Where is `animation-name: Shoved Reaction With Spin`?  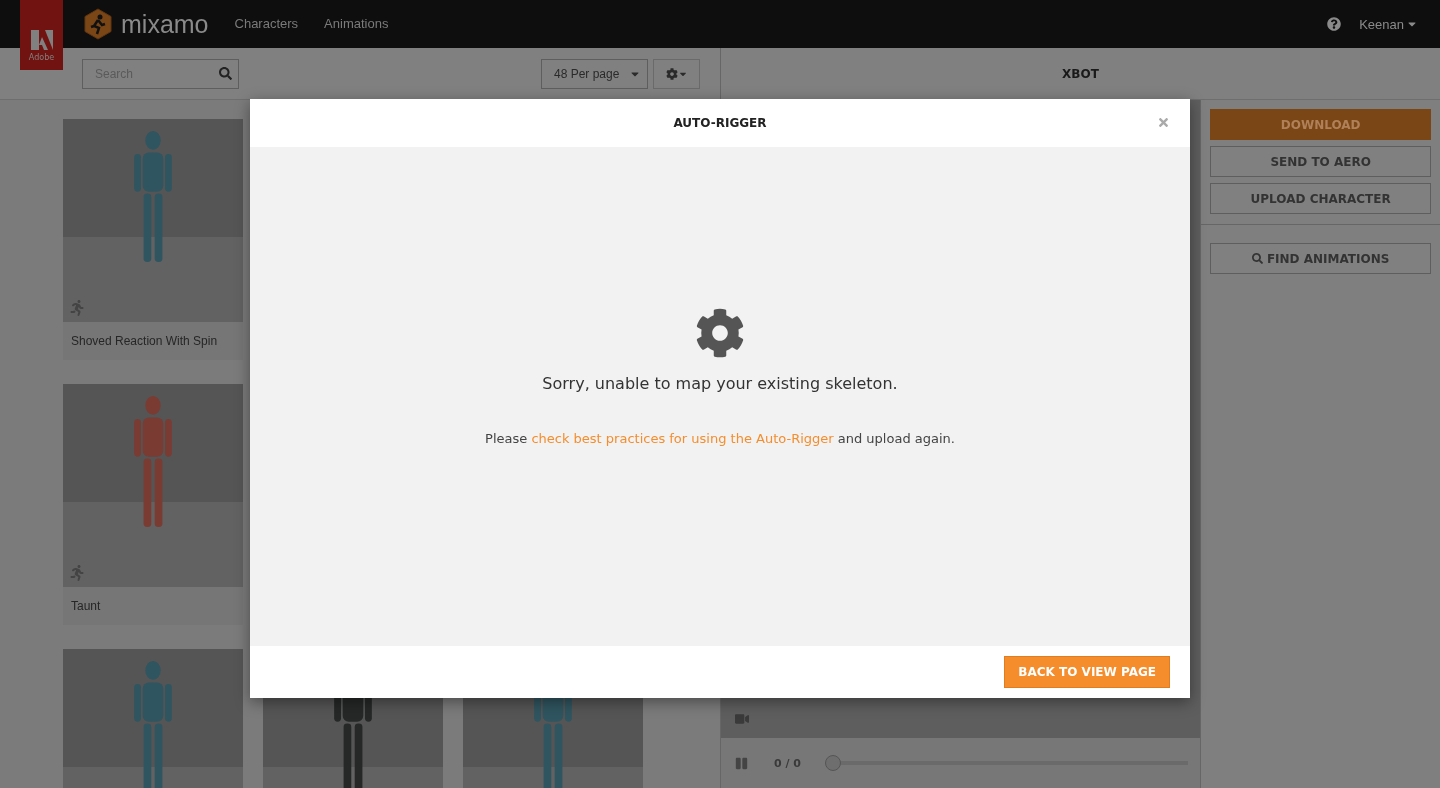 animation-name: Shoved Reaction With Spin is located at coordinates (144, 341).